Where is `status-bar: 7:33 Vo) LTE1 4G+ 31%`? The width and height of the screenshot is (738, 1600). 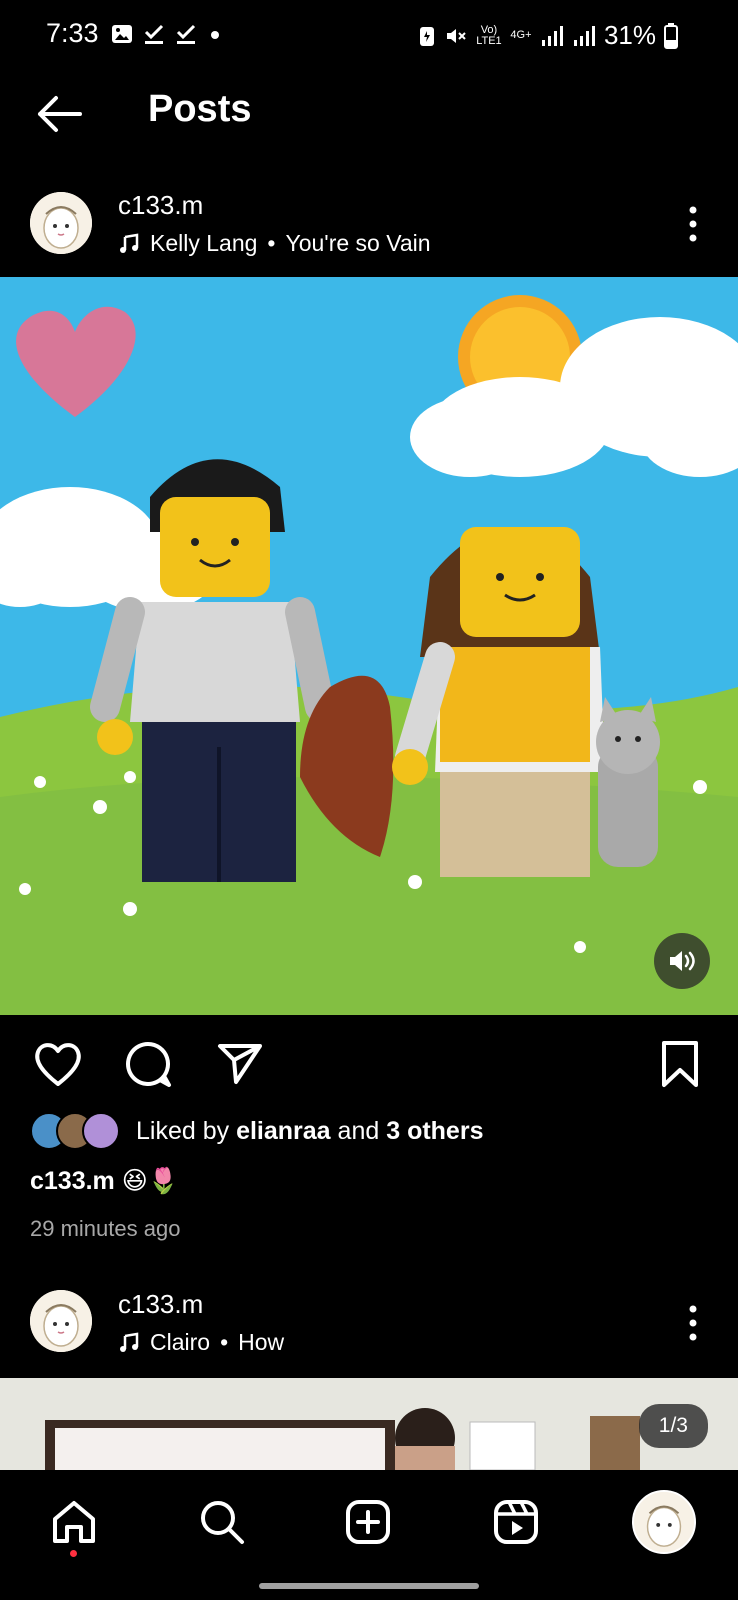
status-bar: 7:33 Vo) LTE1 4G+ 31% is located at coordinates (369, 36).